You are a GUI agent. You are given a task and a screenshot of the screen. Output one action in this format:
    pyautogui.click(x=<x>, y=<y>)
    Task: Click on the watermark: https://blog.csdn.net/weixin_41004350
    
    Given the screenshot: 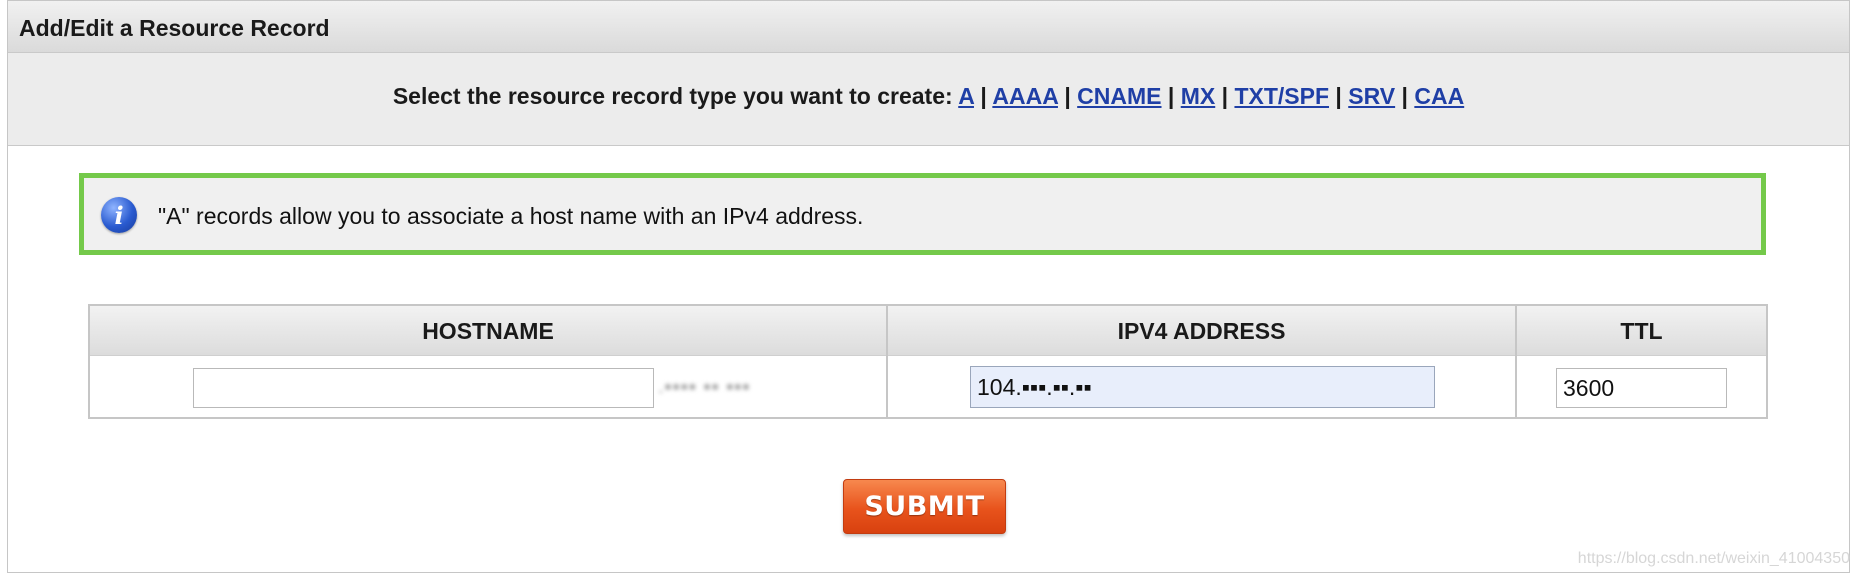 What is the action you would take?
    pyautogui.click(x=1713, y=558)
    